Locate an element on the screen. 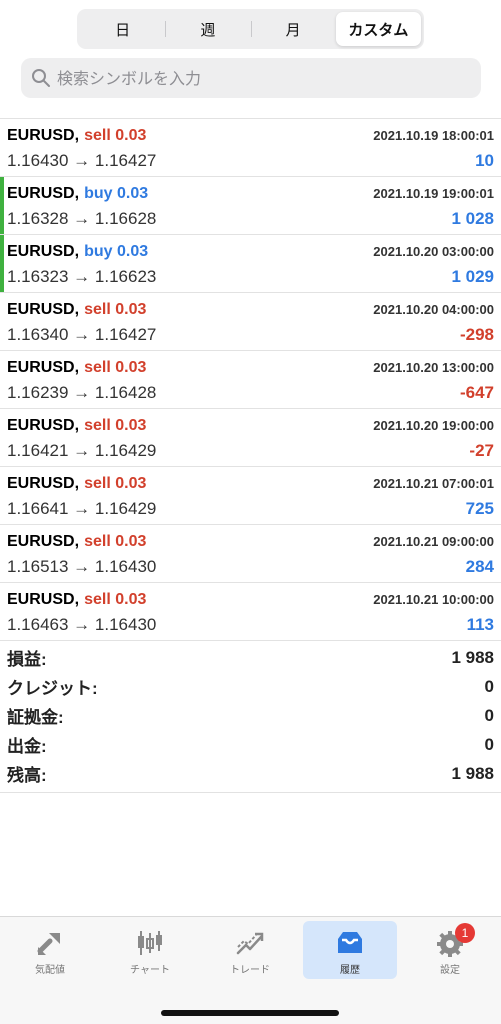 This screenshot has height=1024, width=501. trade-profit: -27 is located at coordinates (481, 450).